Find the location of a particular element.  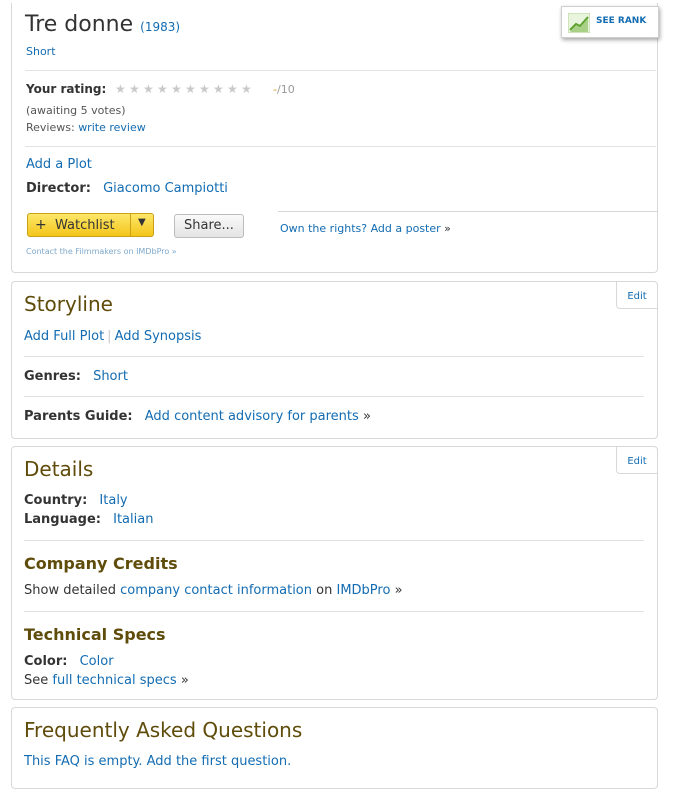

chart-icon is located at coordinates (579, 23).